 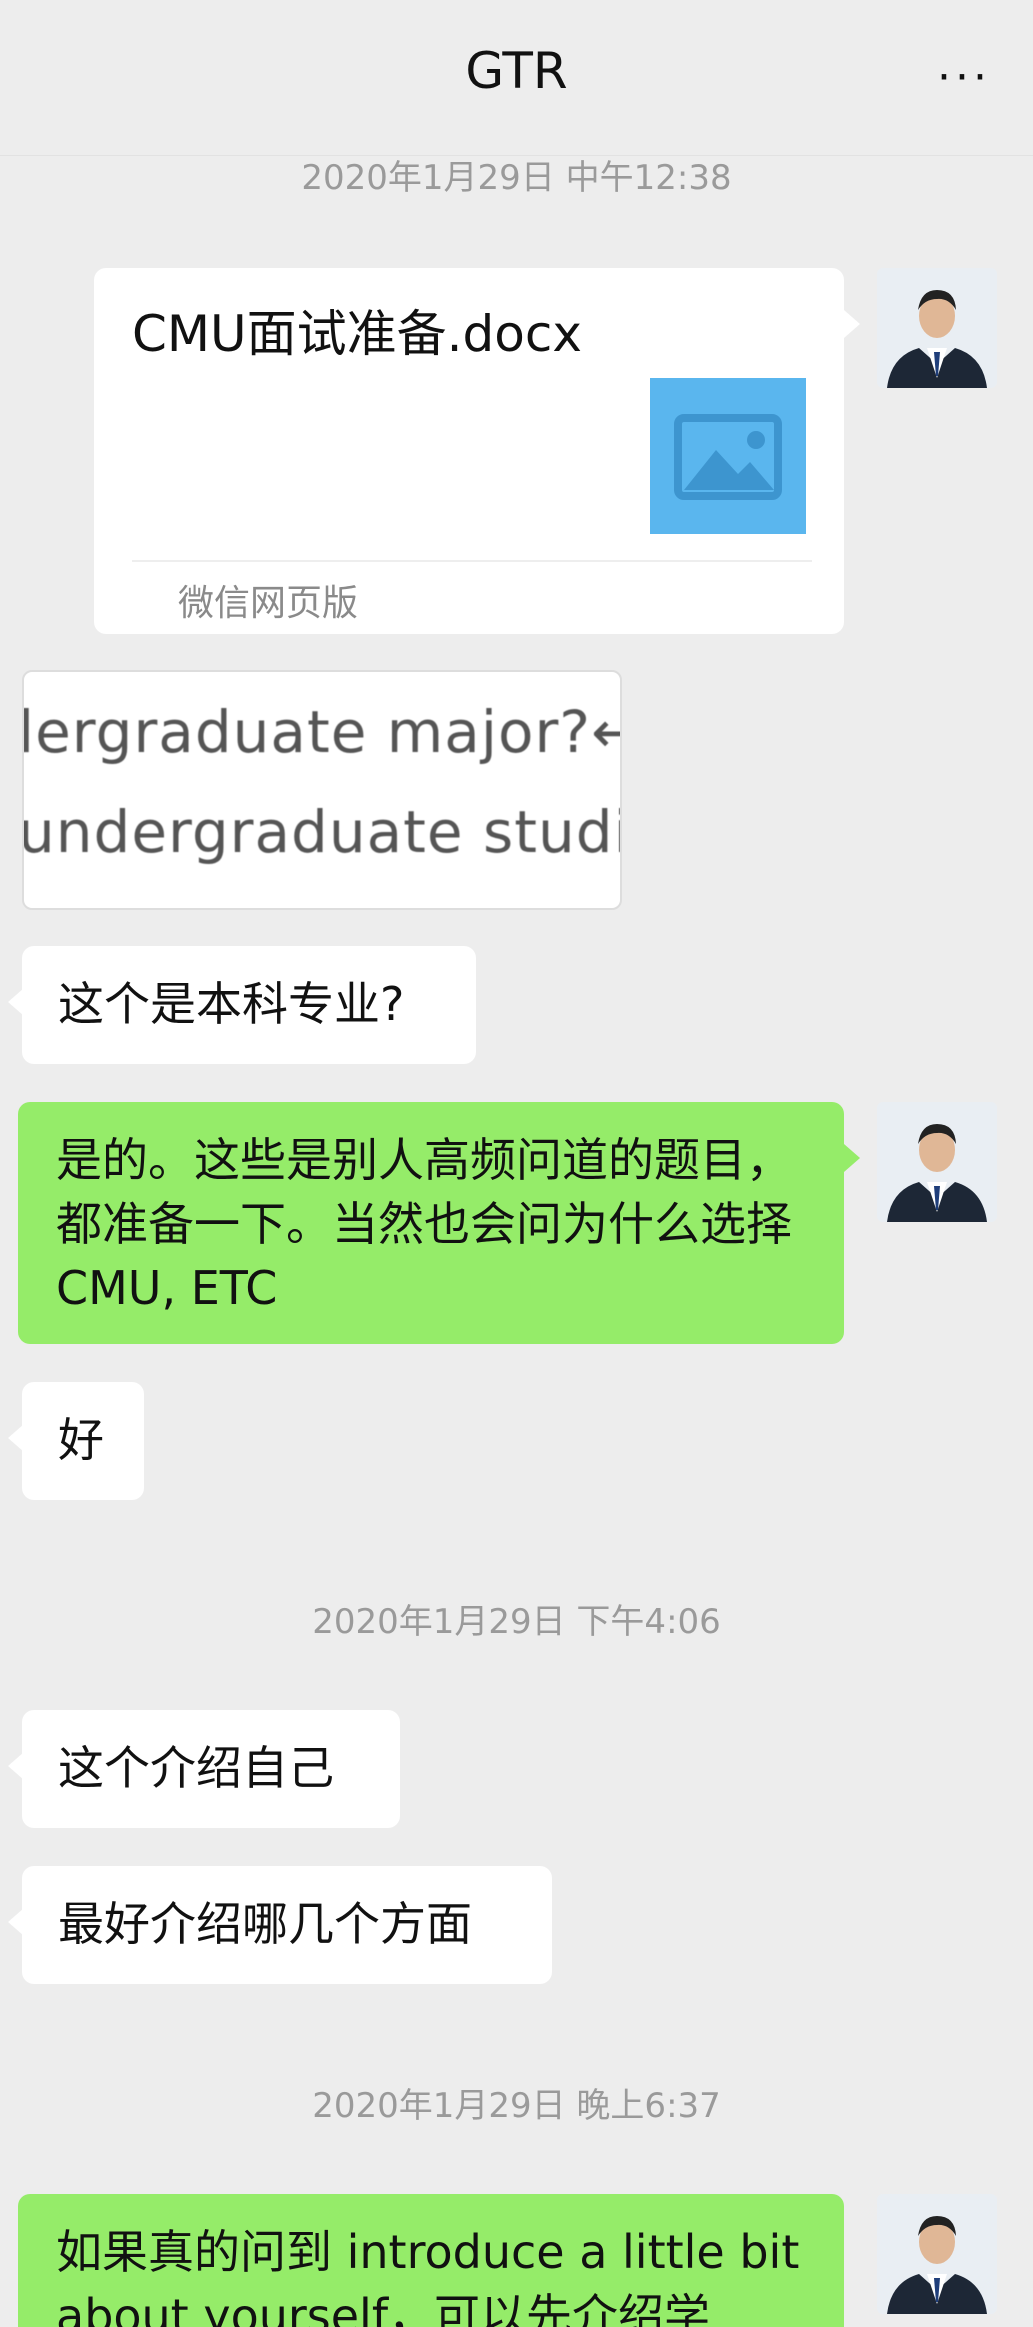 What do you see at coordinates (231, 1004) in the screenshot?
I see `message-text: 这个是本科专业?` at bounding box center [231, 1004].